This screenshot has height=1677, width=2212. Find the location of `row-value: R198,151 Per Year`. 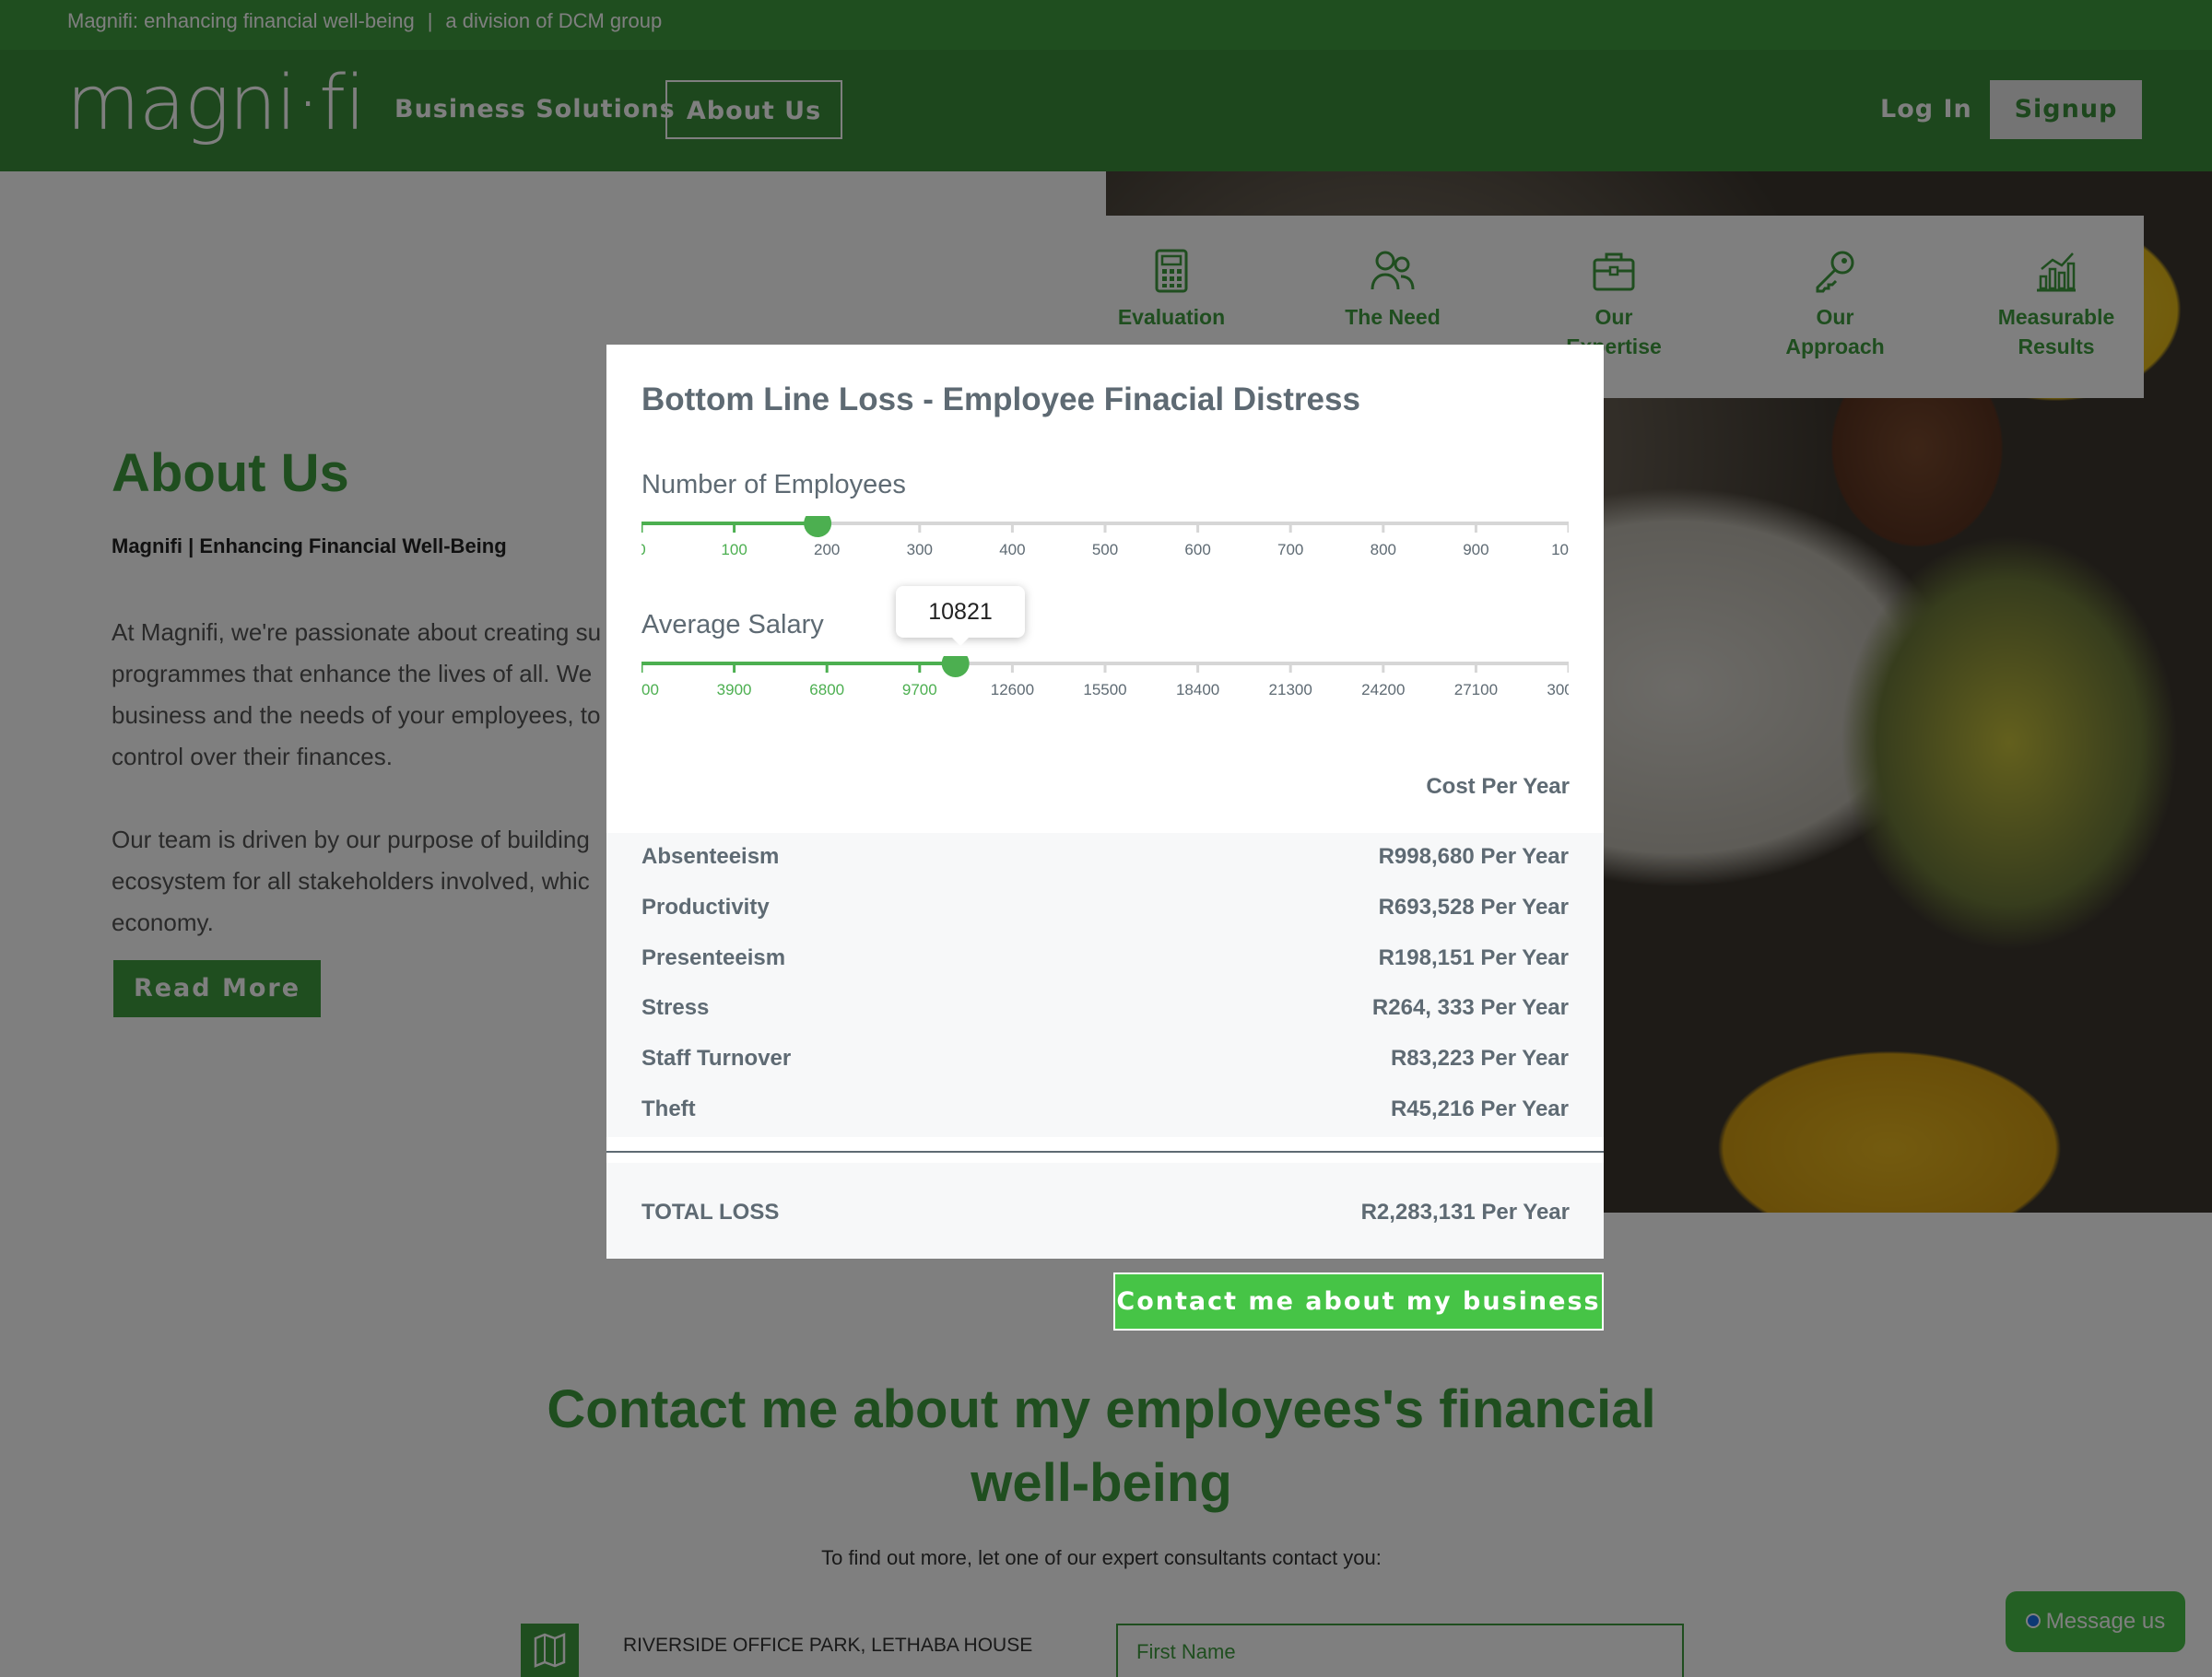

row-value: R198,151 Per Year is located at coordinates (1473, 957).